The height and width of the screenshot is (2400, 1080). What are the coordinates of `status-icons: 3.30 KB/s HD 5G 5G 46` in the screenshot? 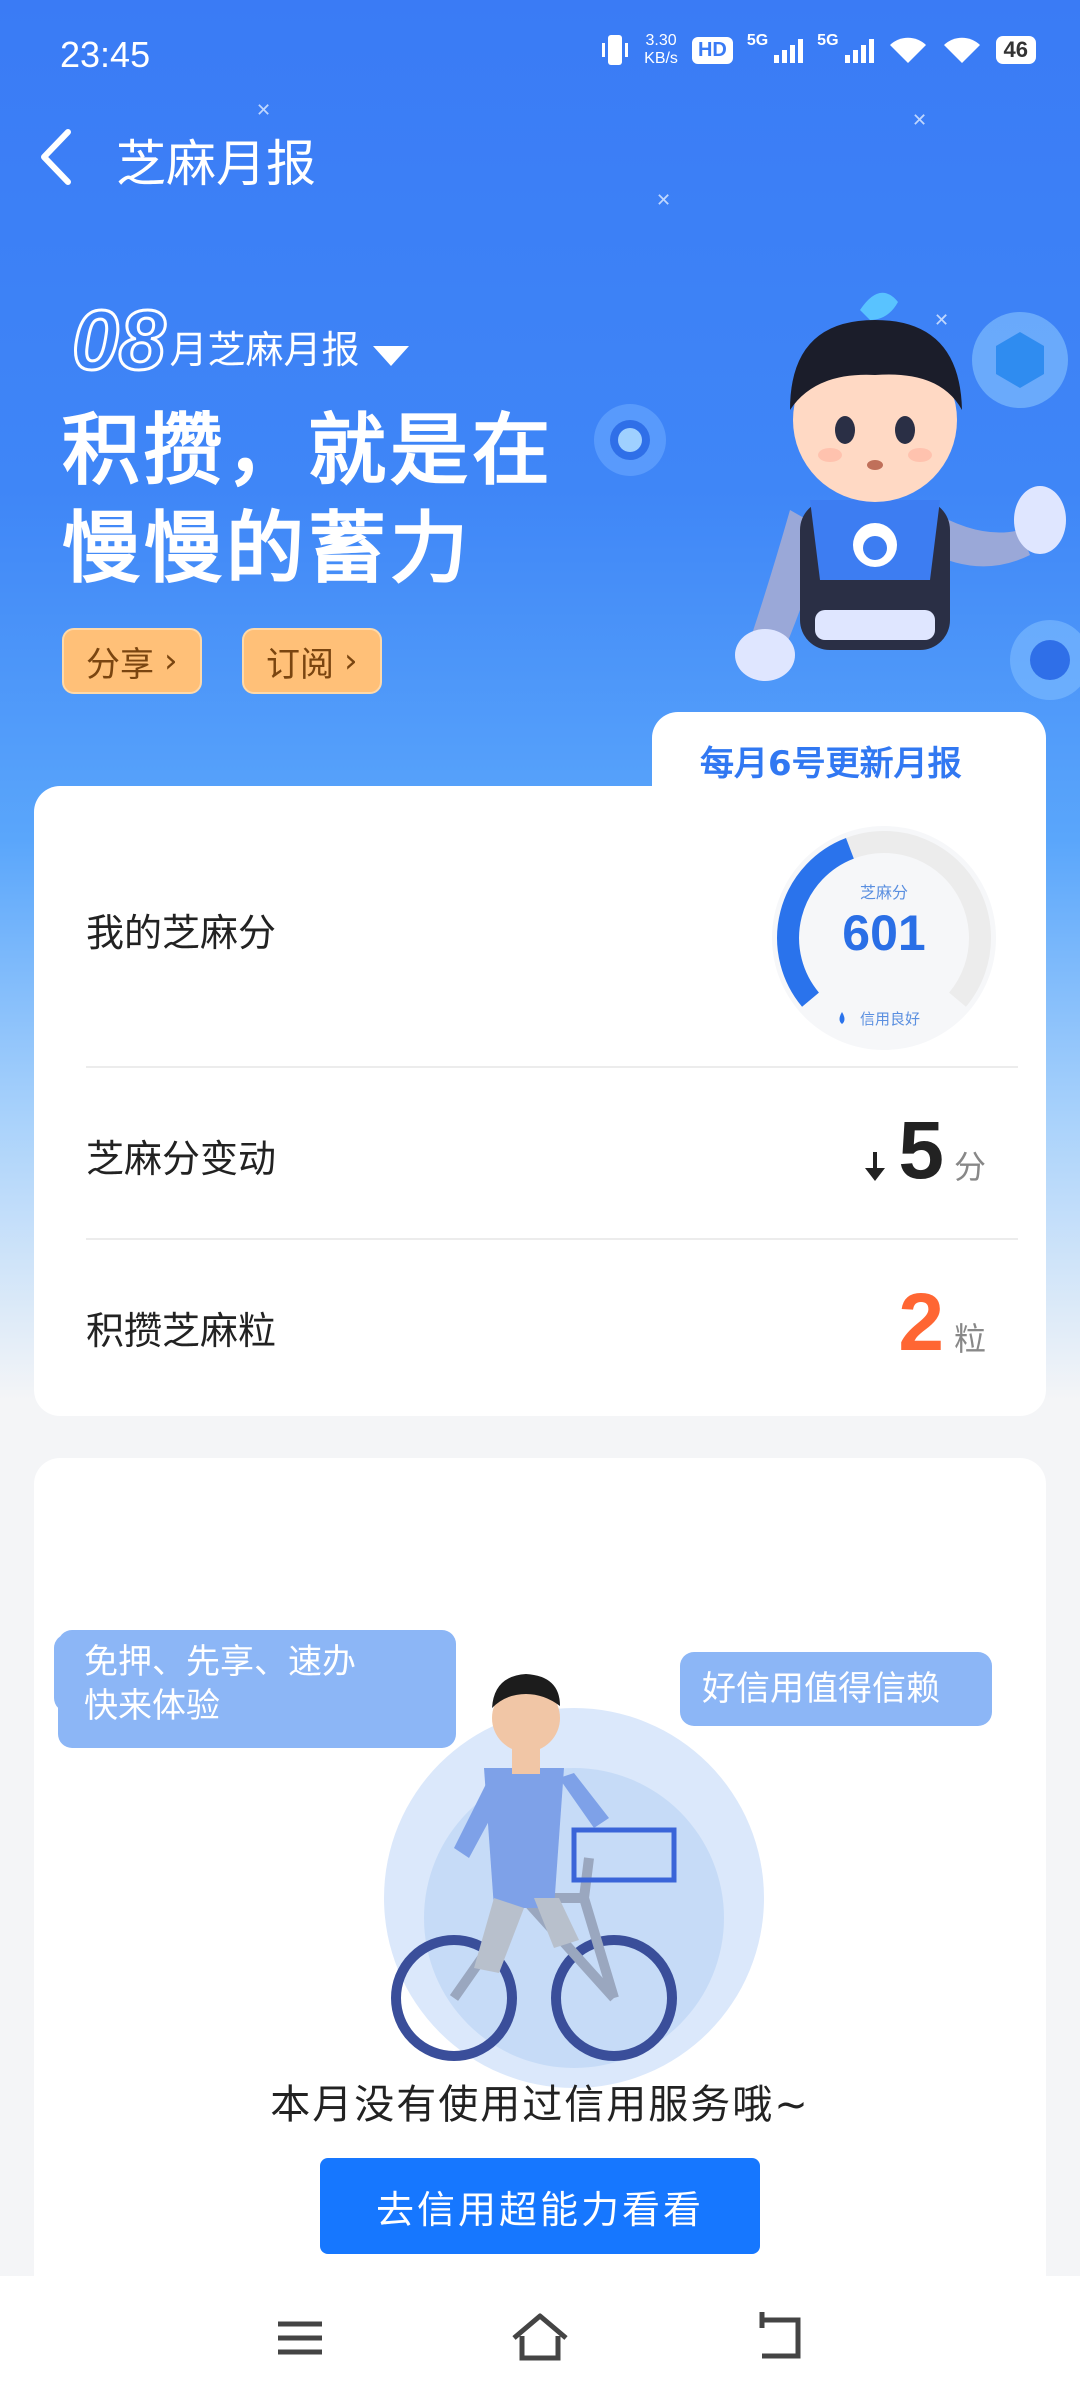 It's located at (818, 50).